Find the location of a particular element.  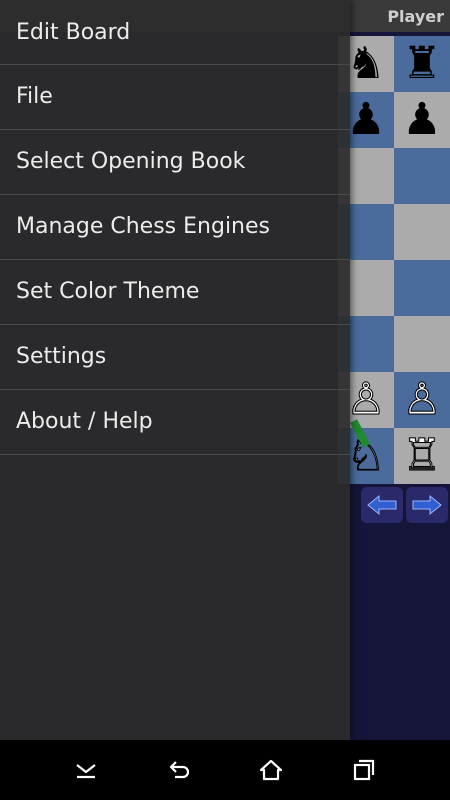

arrow-right-icon is located at coordinates (427, 505).